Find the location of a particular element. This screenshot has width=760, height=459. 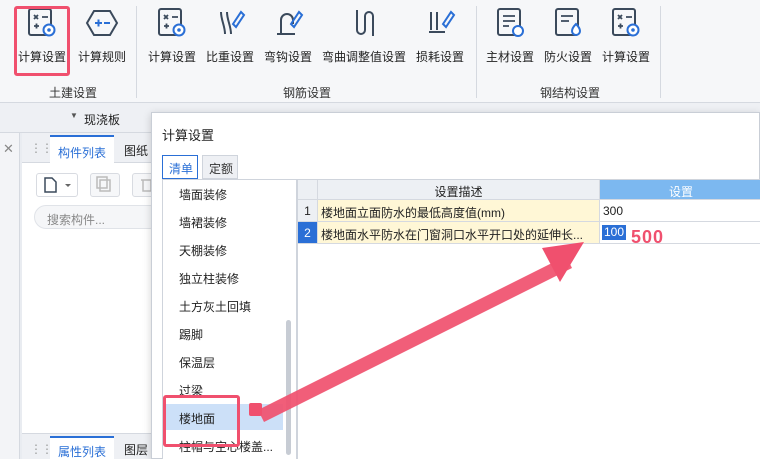

group-label-rebar: 钢筋设置 is located at coordinates (307, 93).